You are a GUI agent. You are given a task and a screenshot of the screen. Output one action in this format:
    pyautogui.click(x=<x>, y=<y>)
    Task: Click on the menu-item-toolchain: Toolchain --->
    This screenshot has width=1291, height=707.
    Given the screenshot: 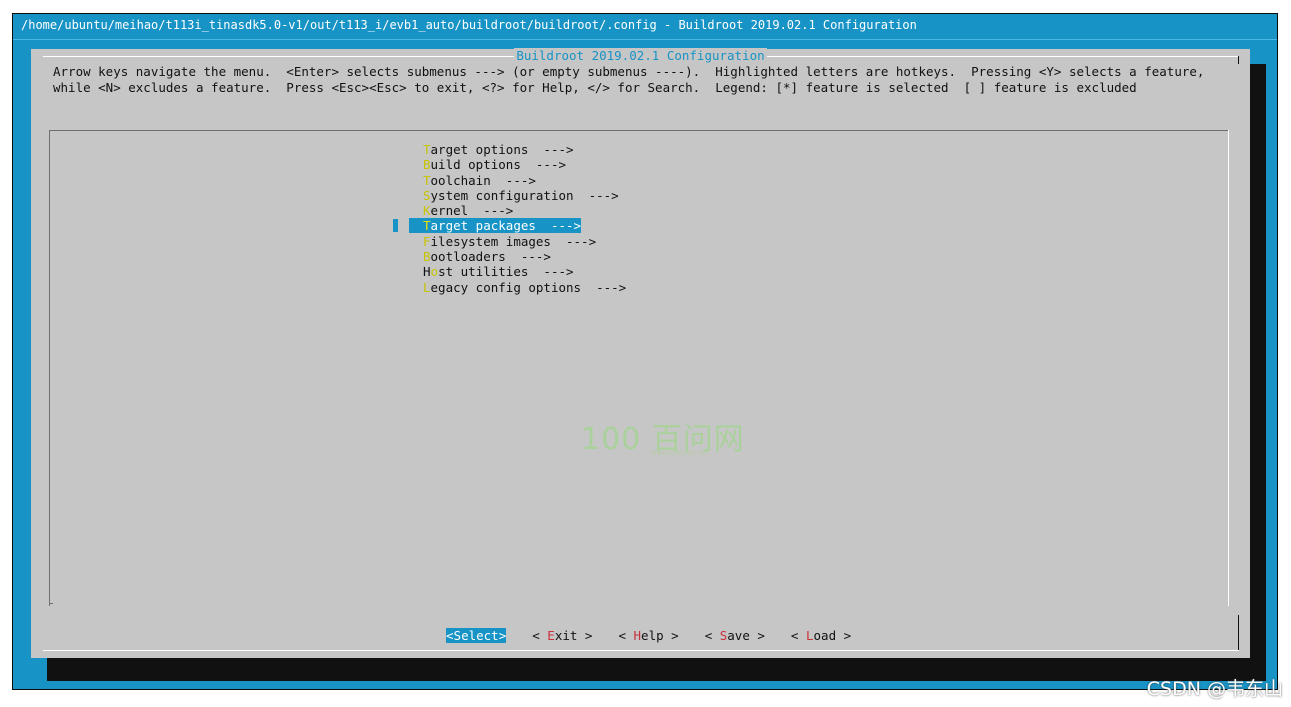 What is the action you would take?
    pyautogui.click(x=524, y=180)
    